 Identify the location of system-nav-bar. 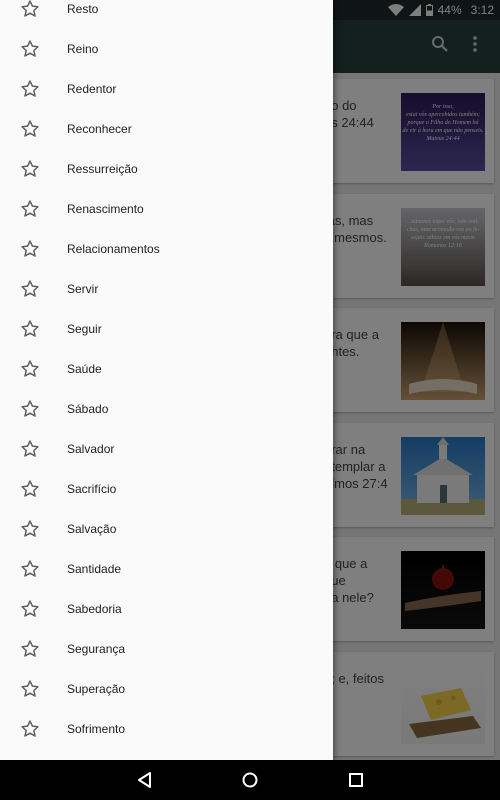
(250, 780).